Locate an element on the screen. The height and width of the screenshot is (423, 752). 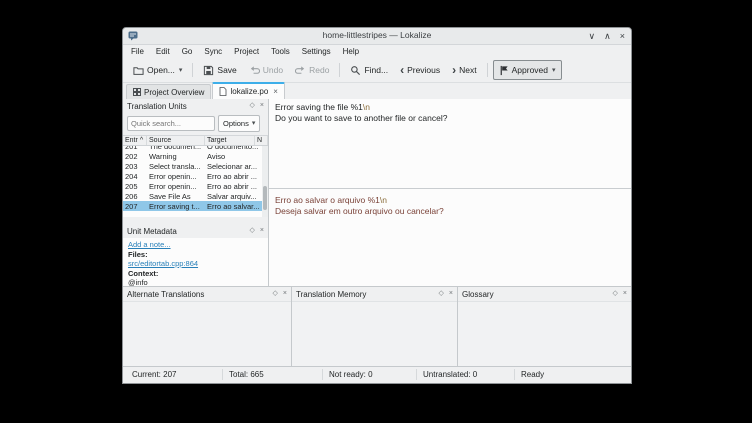
menu-tools: Tools is located at coordinates (280, 51).